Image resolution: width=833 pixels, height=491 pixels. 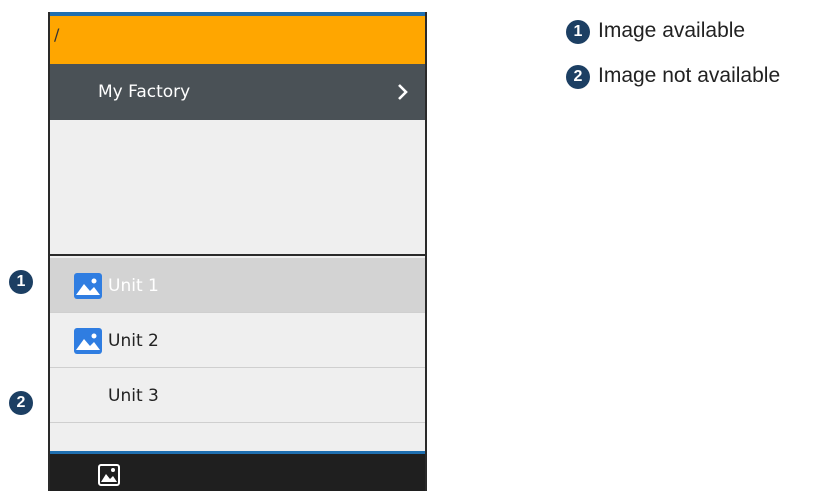 What do you see at coordinates (133, 341) in the screenshot?
I see `unit-label: Unit 2` at bounding box center [133, 341].